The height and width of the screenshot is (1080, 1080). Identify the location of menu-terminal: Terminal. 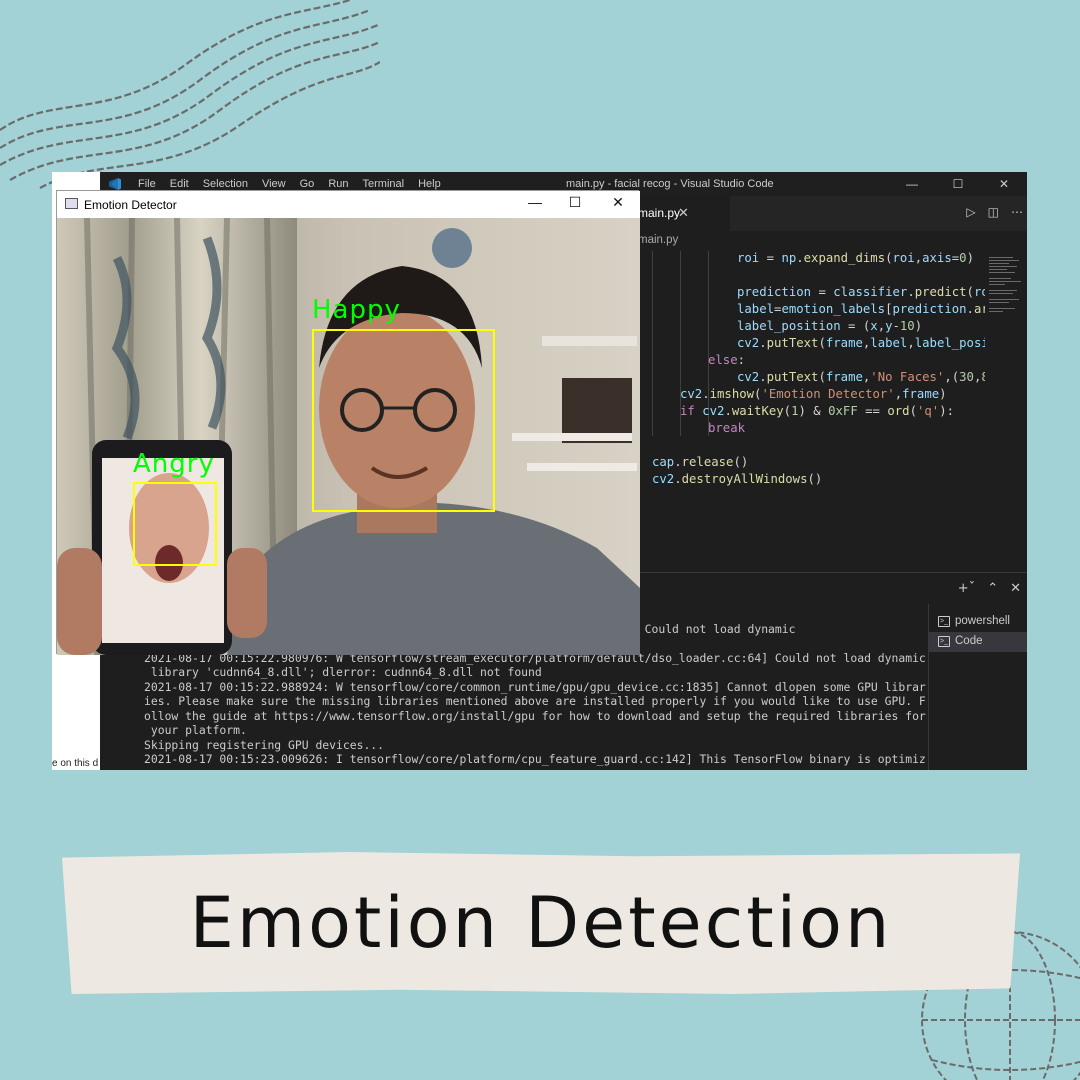
(384, 184).